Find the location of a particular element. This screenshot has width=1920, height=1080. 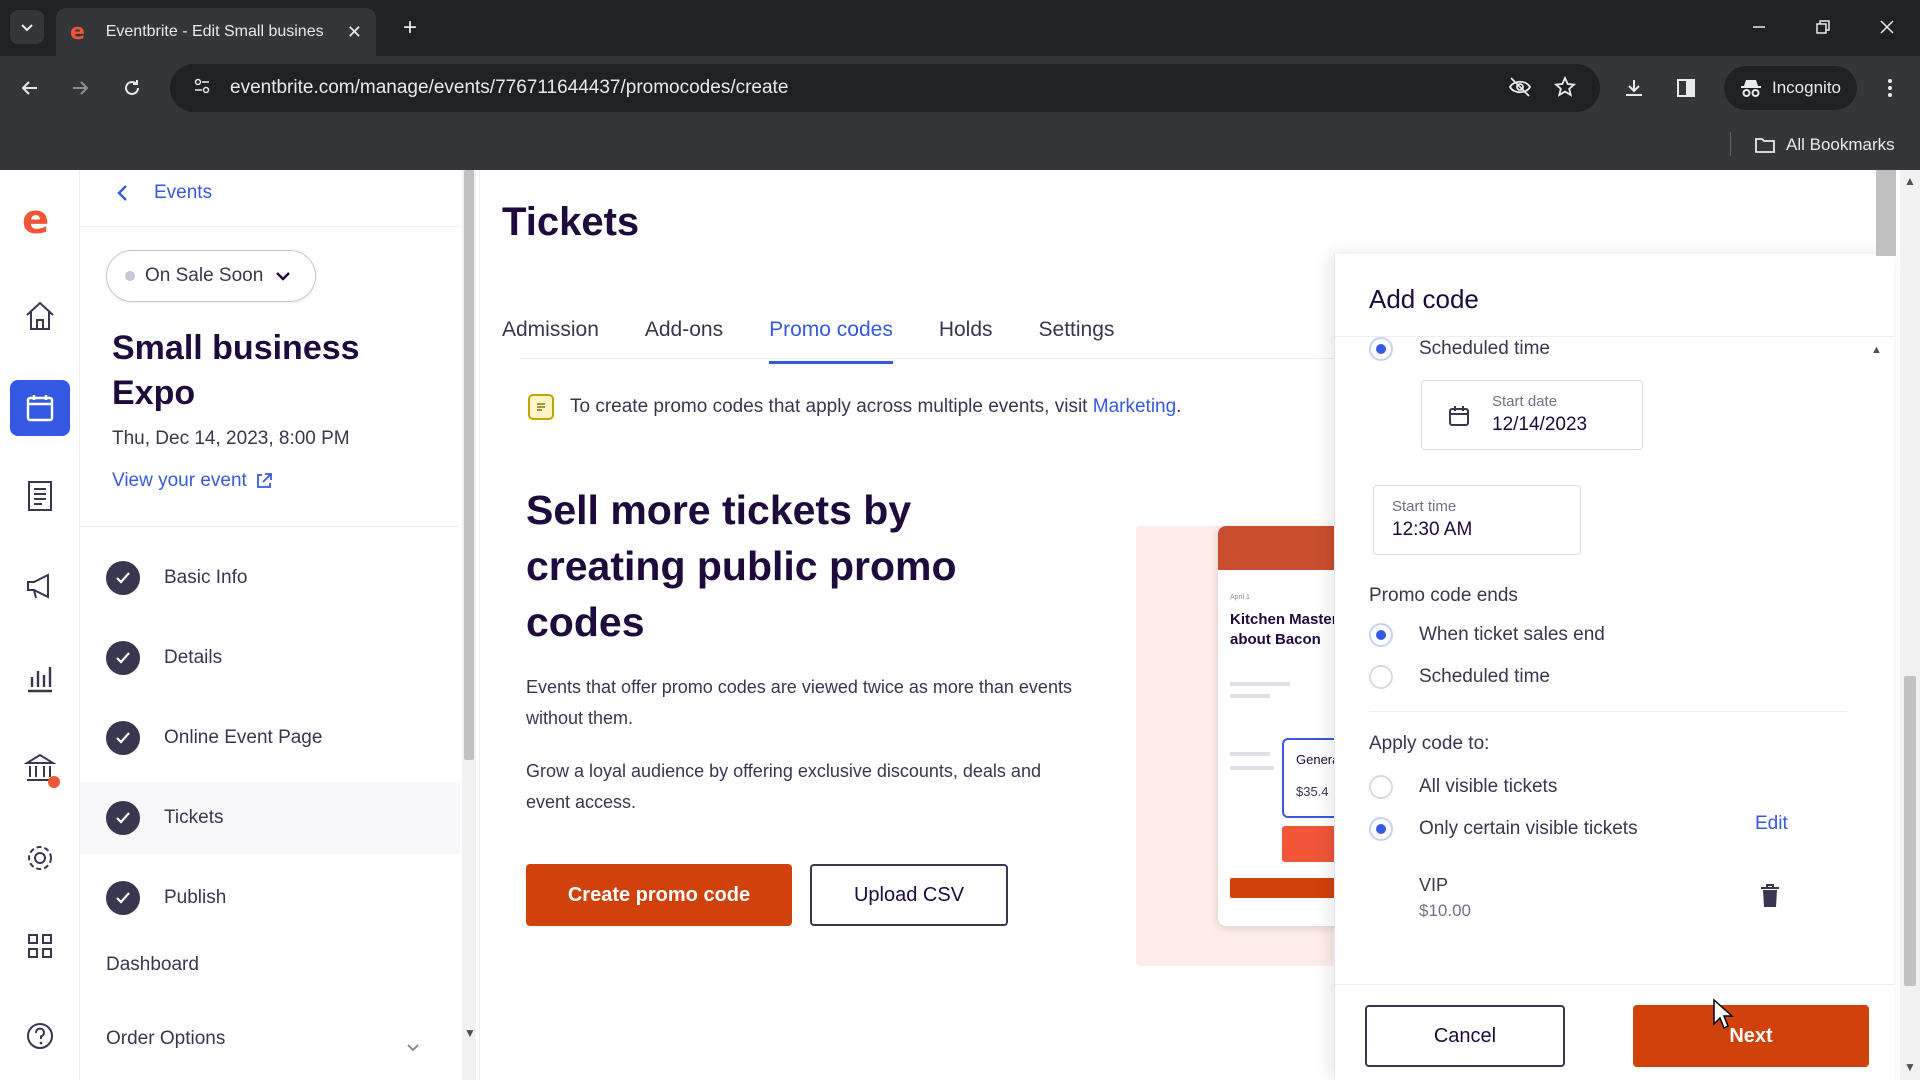

cancel-button: Cancel is located at coordinates (1465, 1036).